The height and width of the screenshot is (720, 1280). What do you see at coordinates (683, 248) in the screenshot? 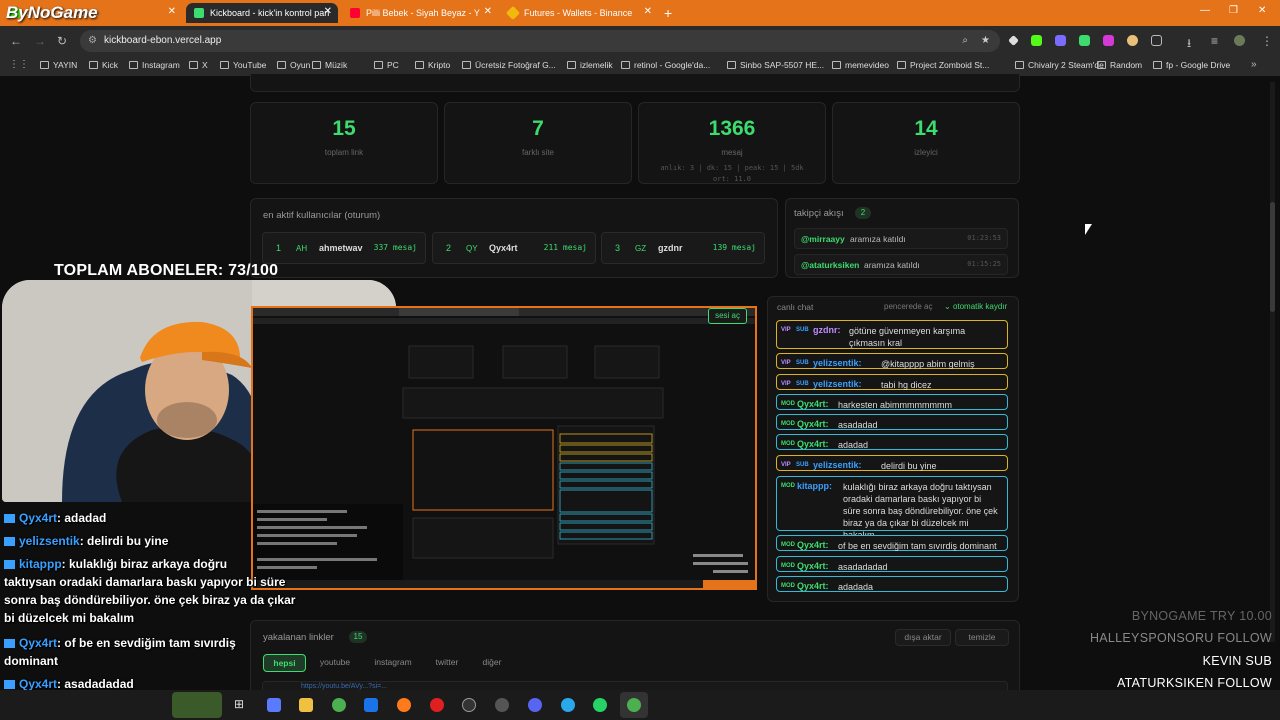
I see `top-user-item: 3 GZ gzdnr 139 mesaj` at bounding box center [683, 248].